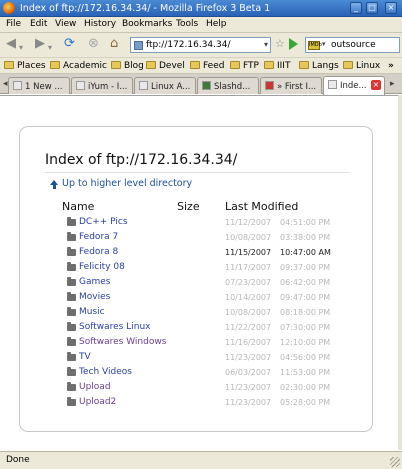  I want to click on forward-dropdown-icon: ▾, so click(50, 48).